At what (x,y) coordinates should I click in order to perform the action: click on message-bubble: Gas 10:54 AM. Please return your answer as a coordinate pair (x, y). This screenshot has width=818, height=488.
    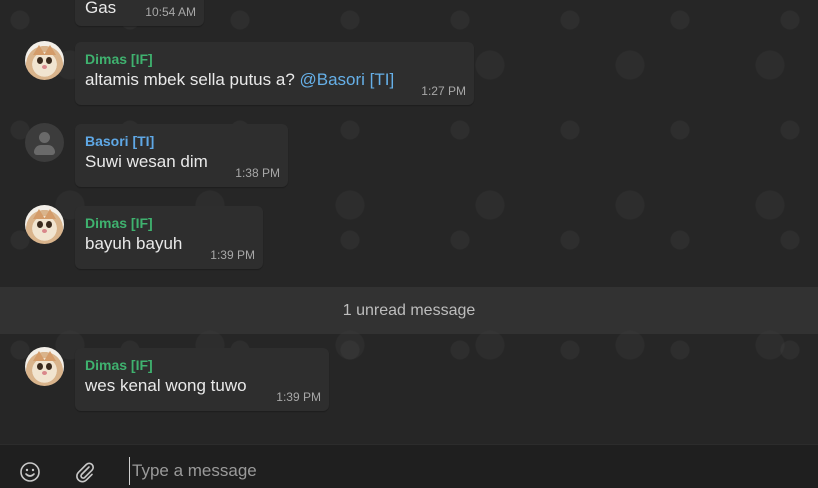
    Looking at the image, I should click on (139, 13).